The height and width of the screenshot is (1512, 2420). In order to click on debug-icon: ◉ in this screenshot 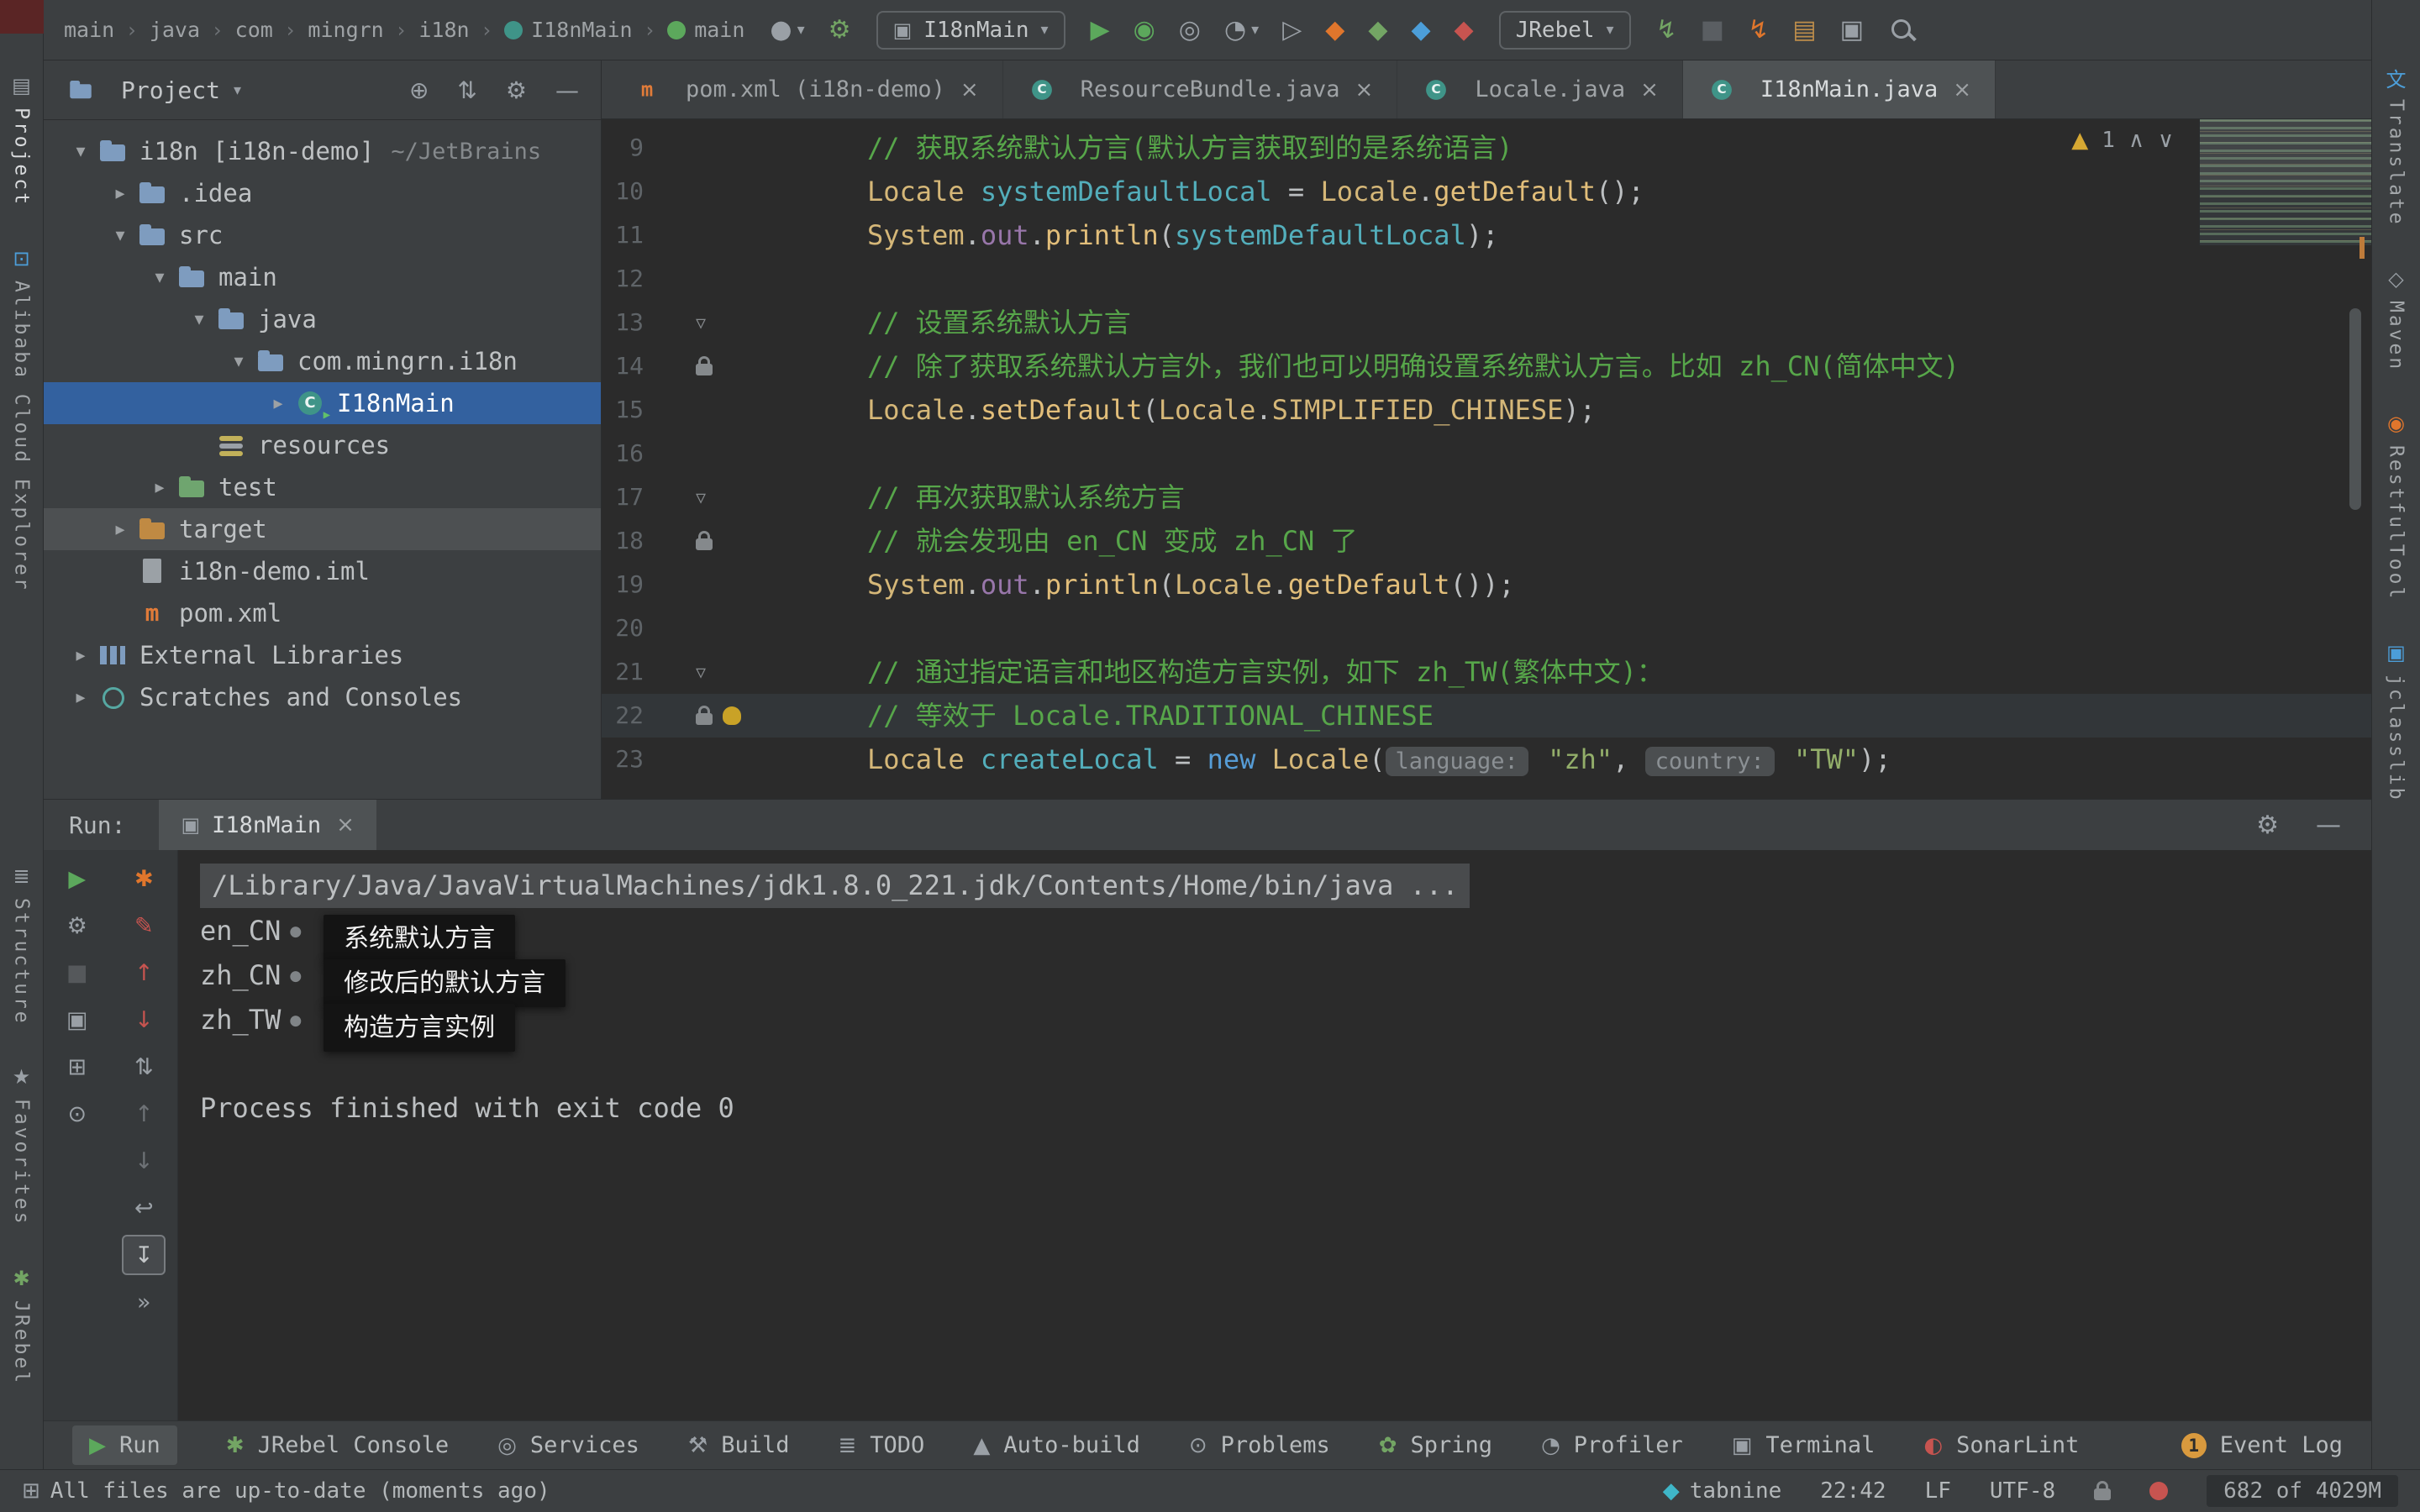, I will do `click(1144, 30)`.